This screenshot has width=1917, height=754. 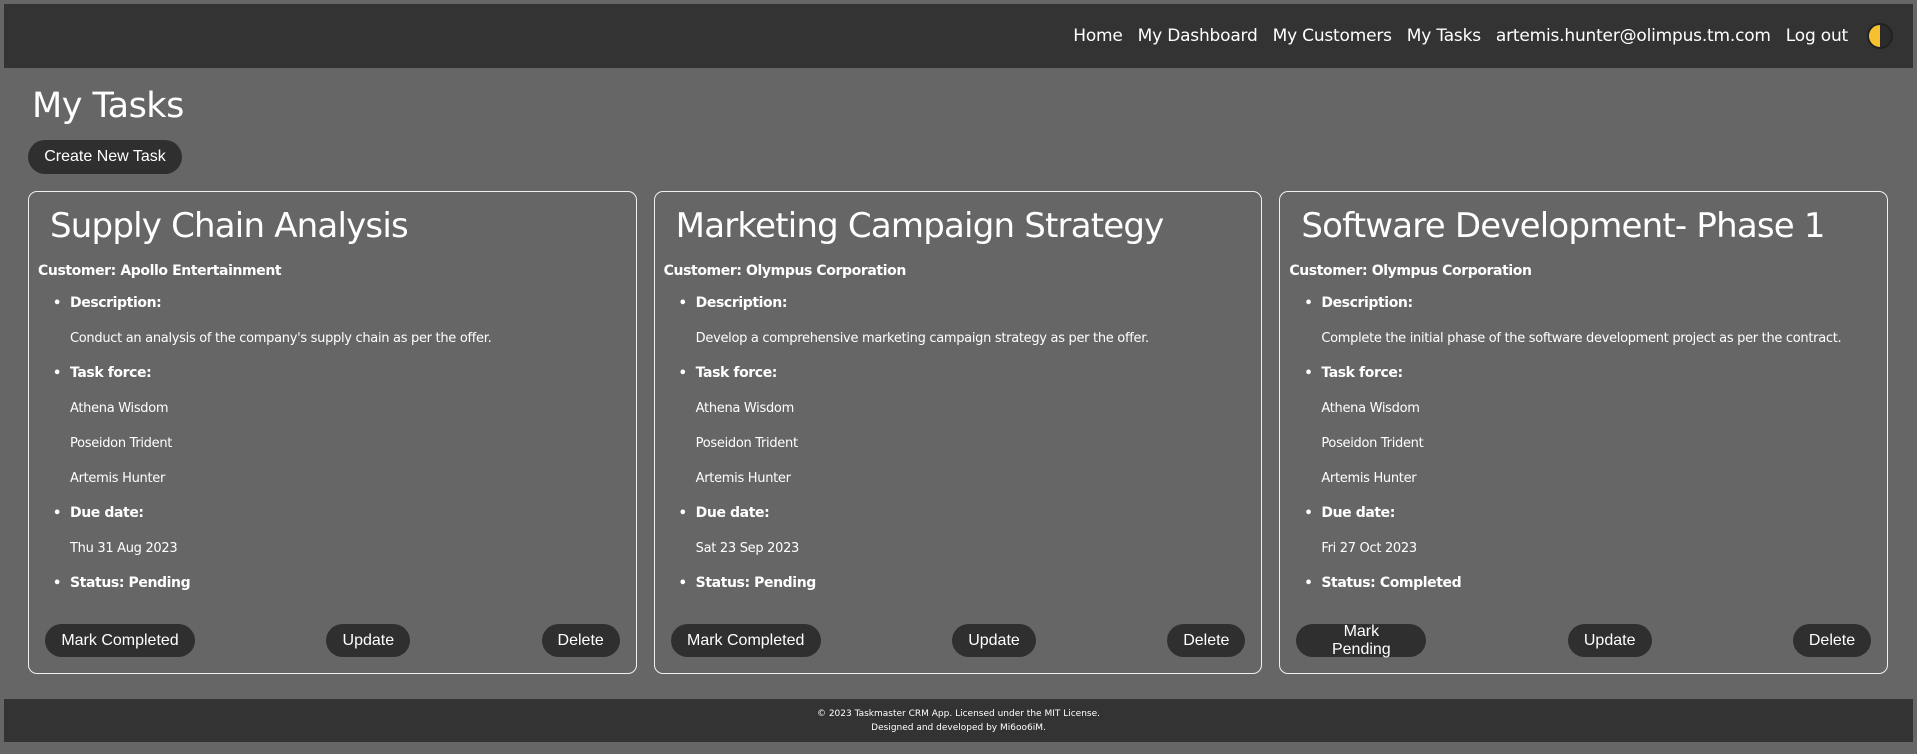 What do you see at coordinates (108, 106) in the screenshot?
I see `page-title: My Tasks` at bounding box center [108, 106].